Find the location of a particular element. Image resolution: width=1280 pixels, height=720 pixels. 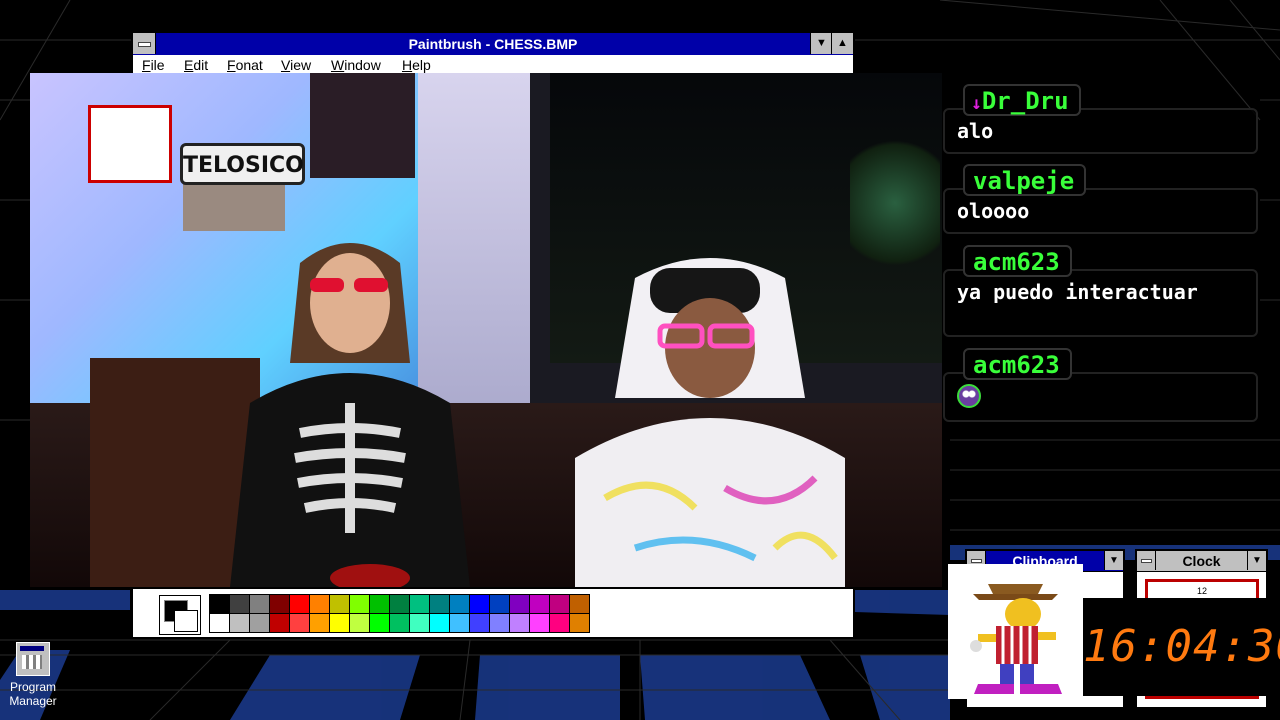

concert-poster is located at coordinates (362, 125).